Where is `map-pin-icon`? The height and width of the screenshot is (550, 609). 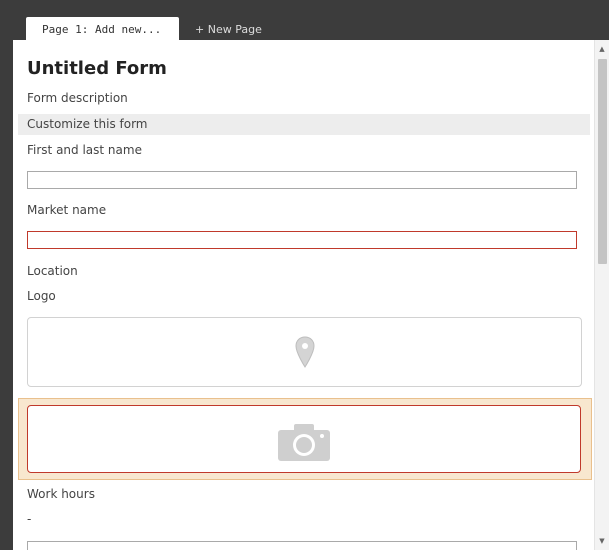 map-pin-icon is located at coordinates (304, 352).